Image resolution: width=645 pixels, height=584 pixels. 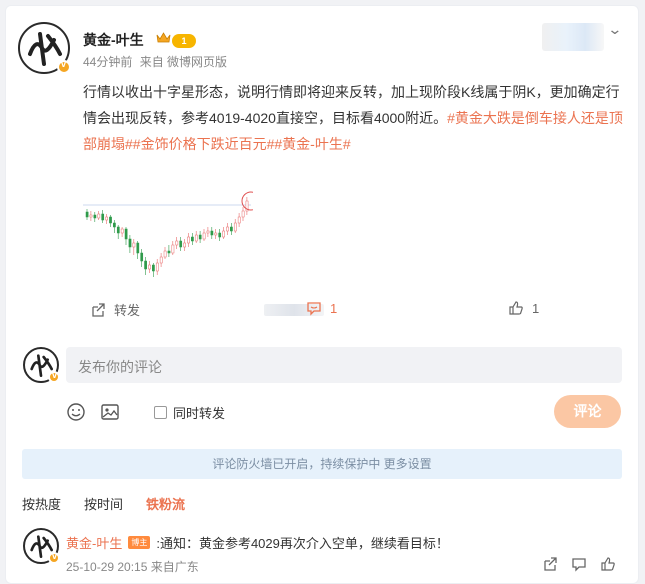 I want to click on tab-hot: 按热度, so click(x=41, y=503).